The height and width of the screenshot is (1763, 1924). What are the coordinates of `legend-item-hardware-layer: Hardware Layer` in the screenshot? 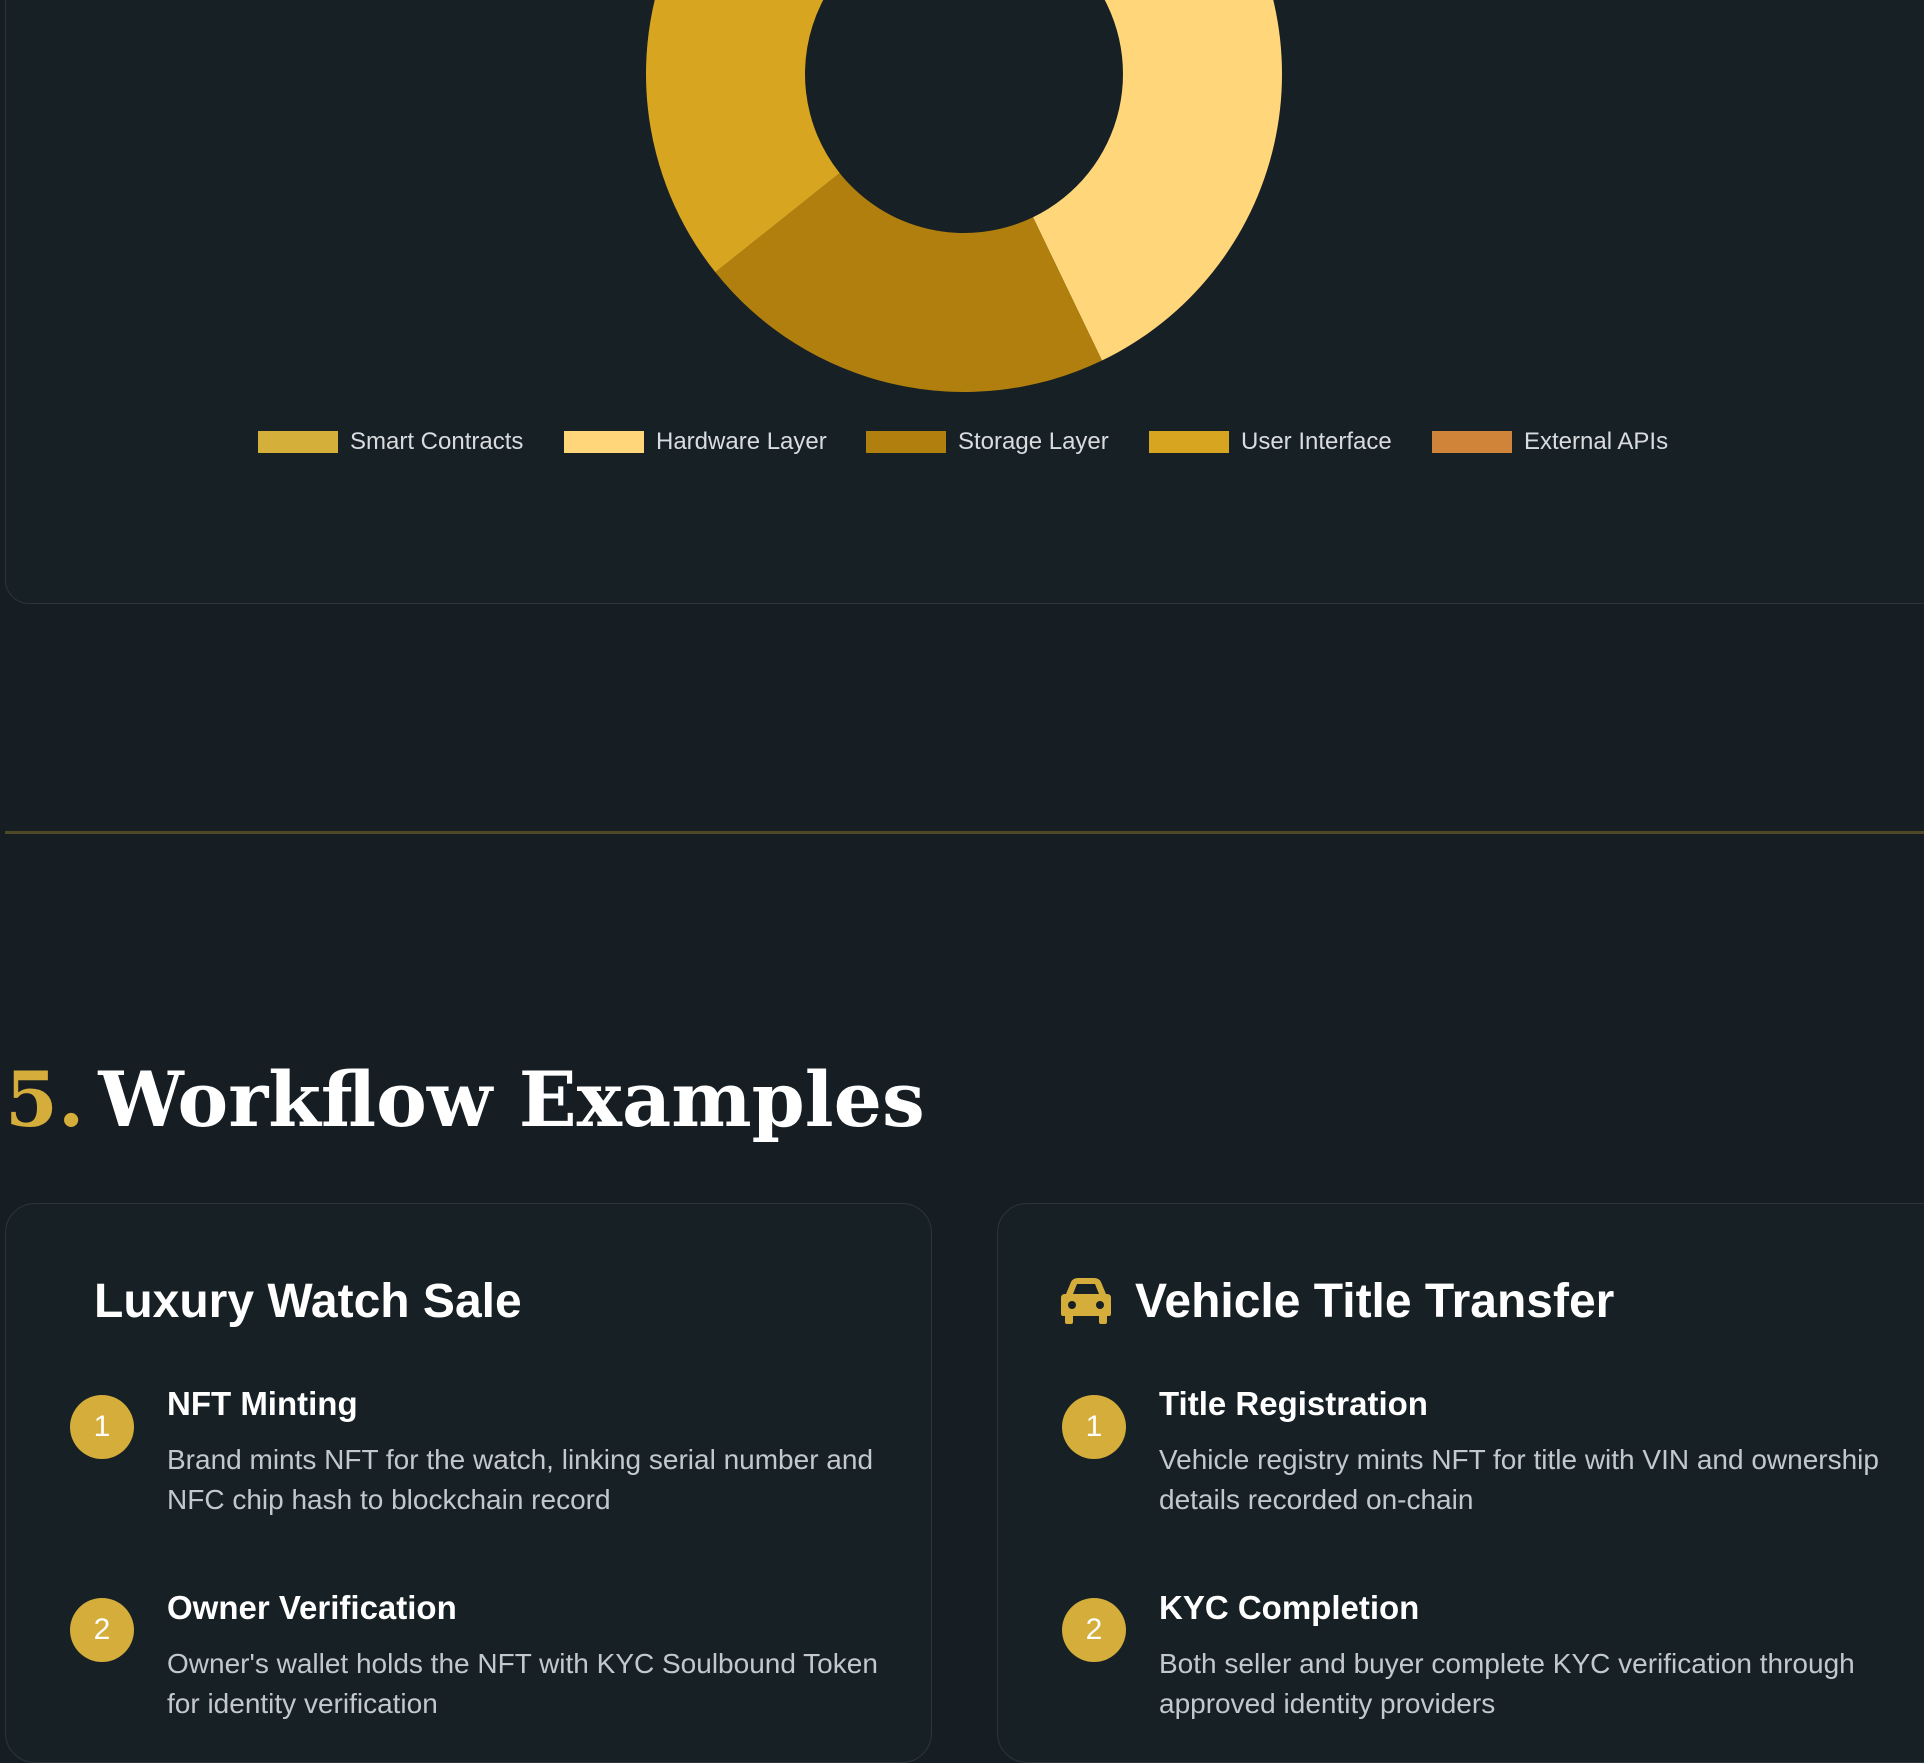 It's located at (695, 441).